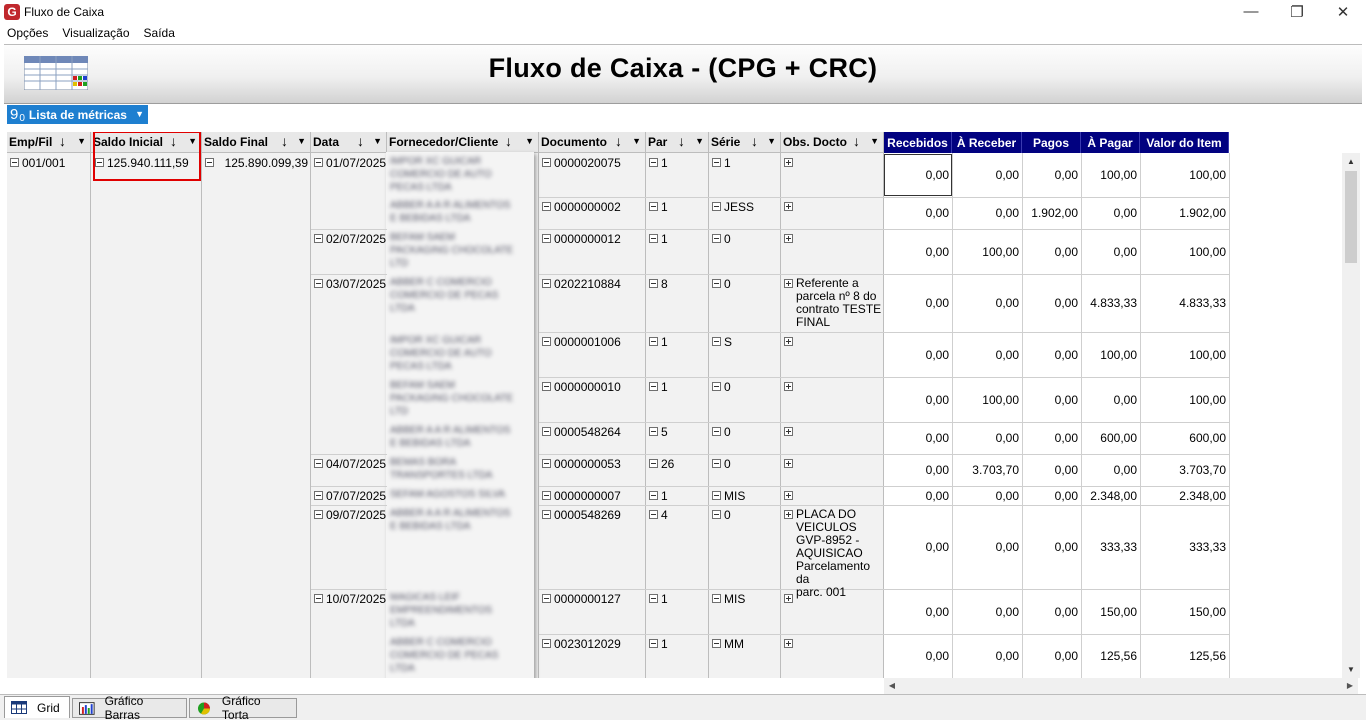 This screenshot has height=722, width=1366. What do you see at coordinates (463, 494) in the screenshot?
I see `fornecedor-cell: SEFAM AGOSTOS SILVA` at bounding box center [463, 494].